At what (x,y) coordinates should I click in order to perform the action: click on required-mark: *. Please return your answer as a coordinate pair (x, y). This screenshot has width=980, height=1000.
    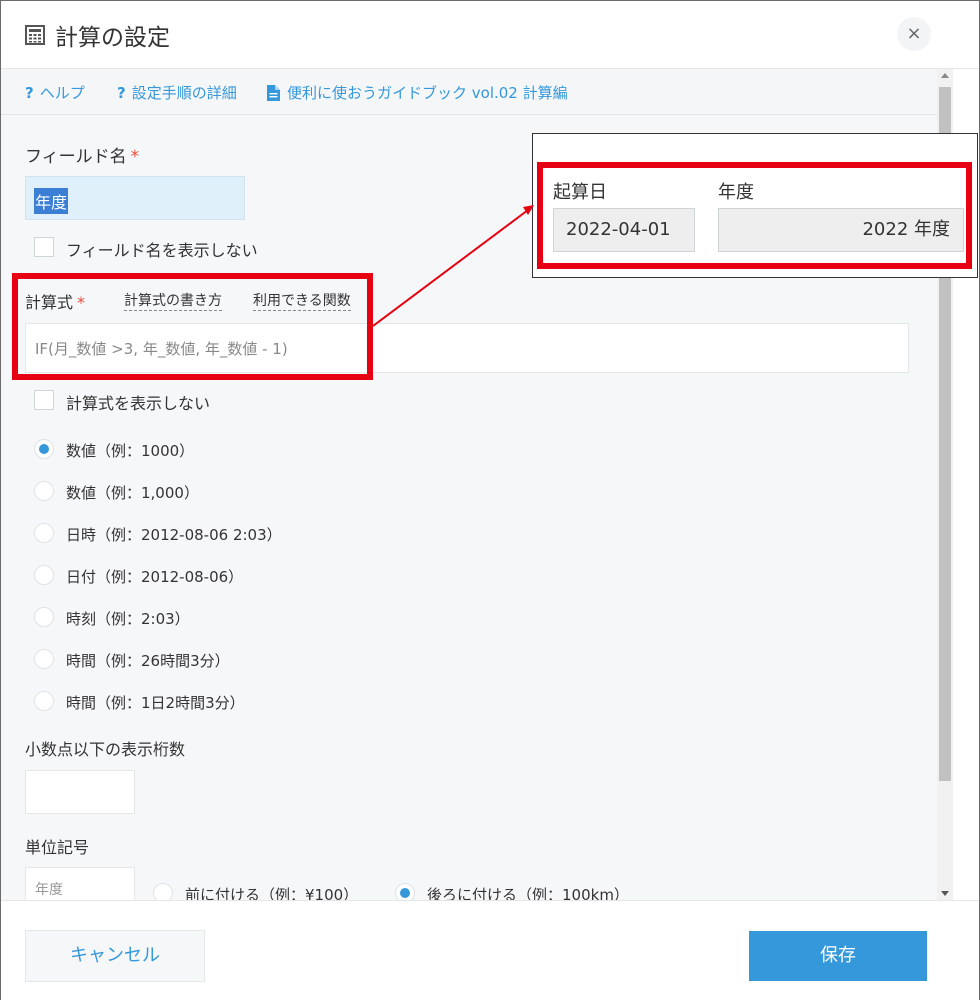
    Looking at the image, I should click on (135, 157).